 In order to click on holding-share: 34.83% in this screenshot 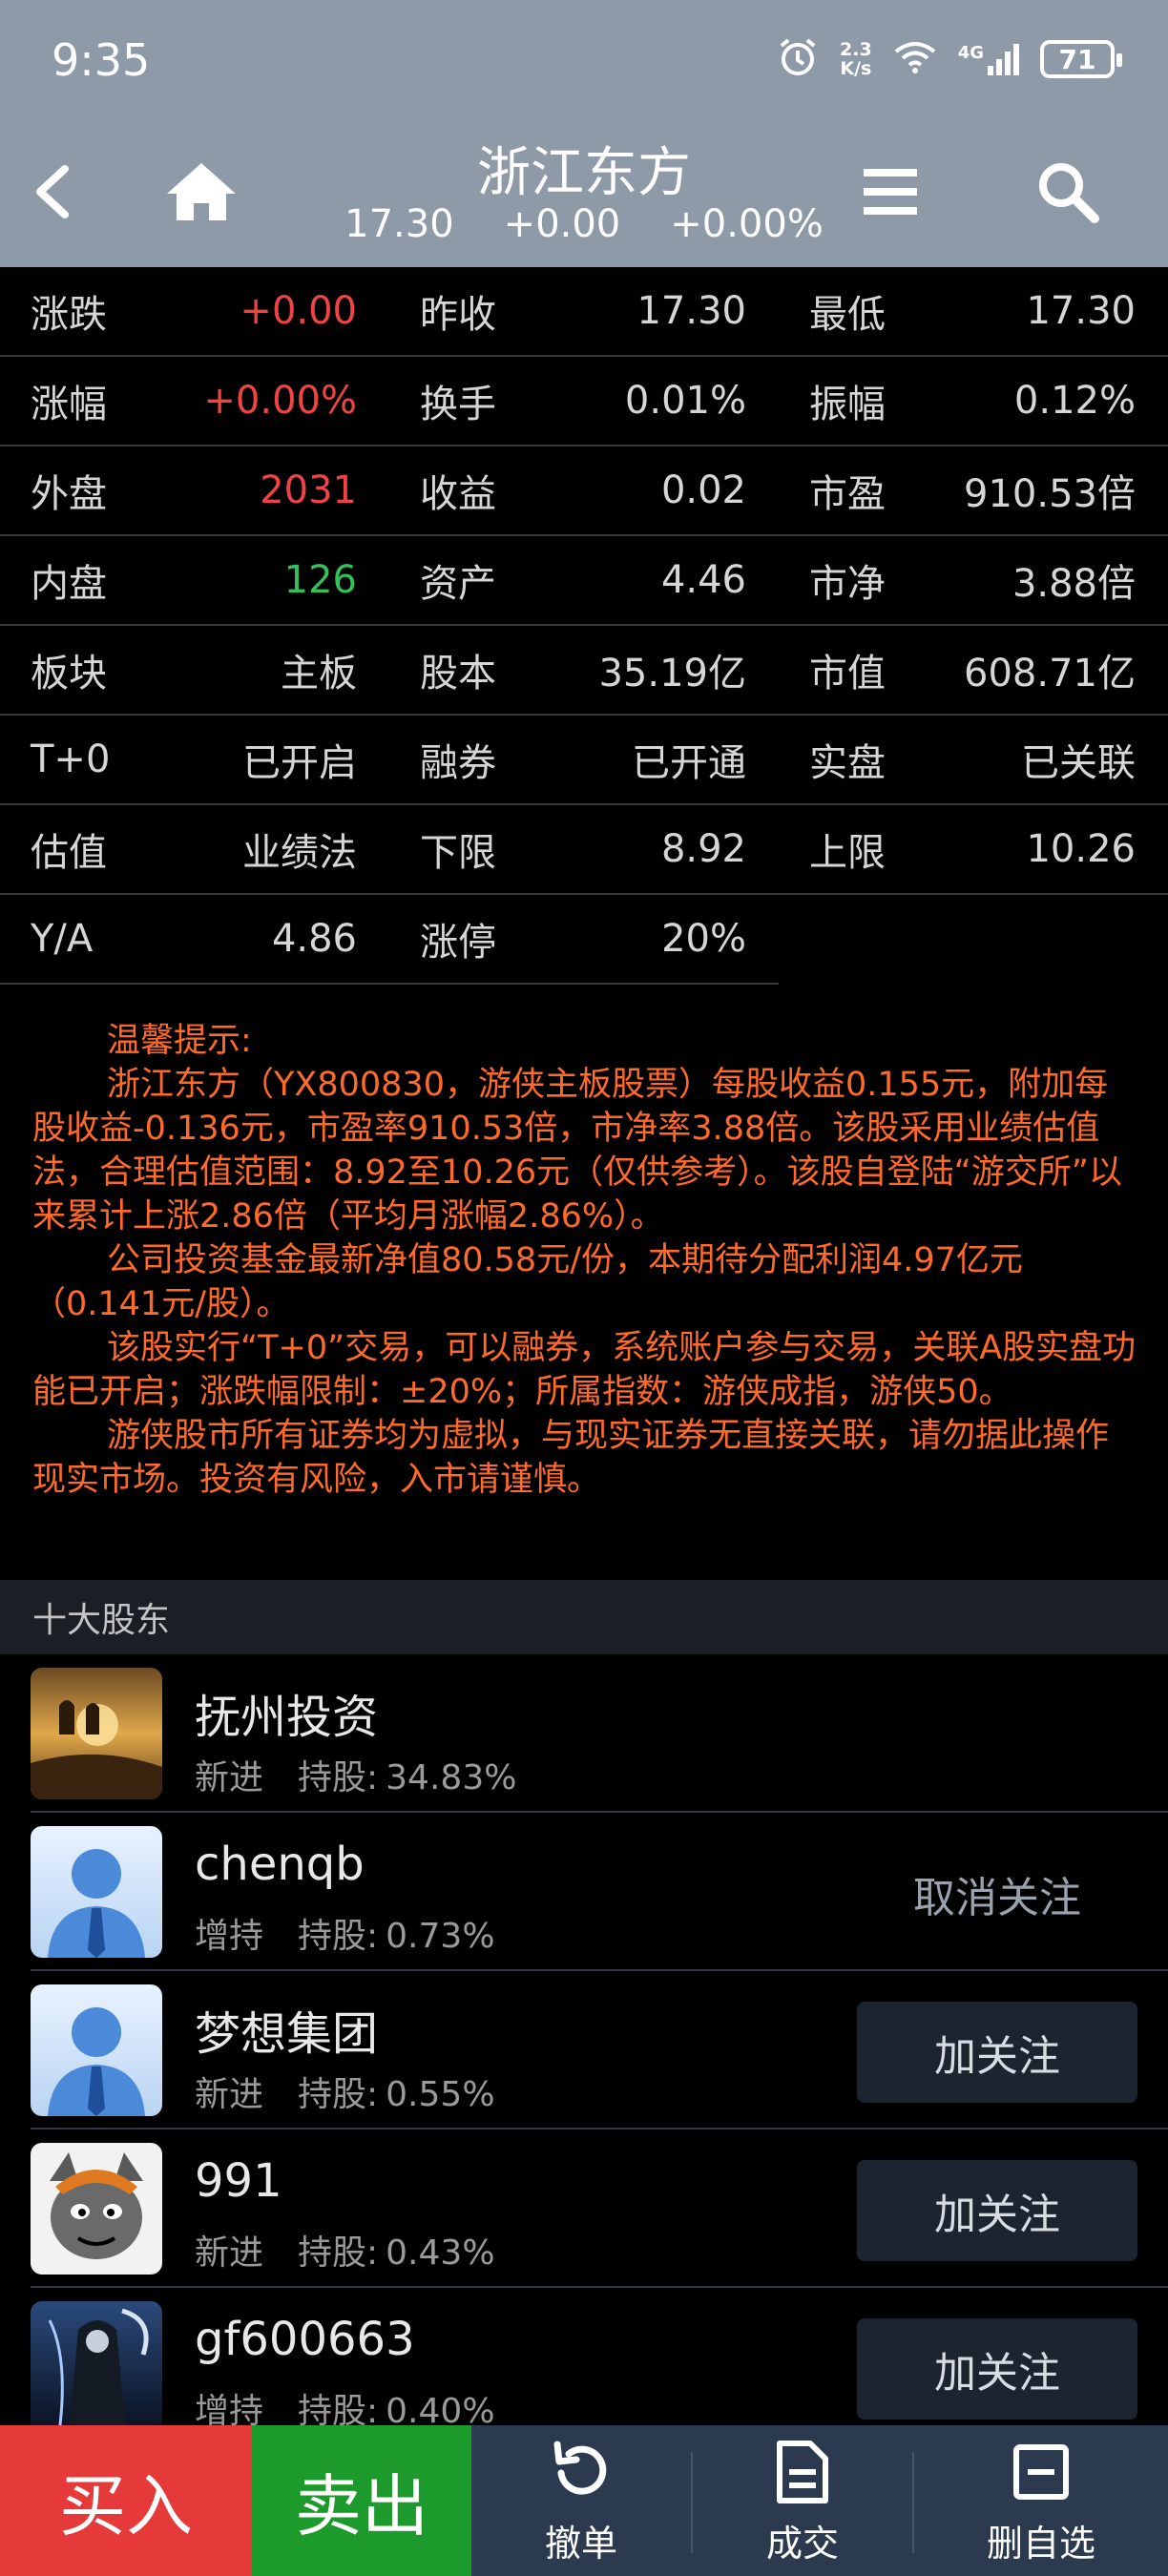, I will do `click(451, 1777)`.